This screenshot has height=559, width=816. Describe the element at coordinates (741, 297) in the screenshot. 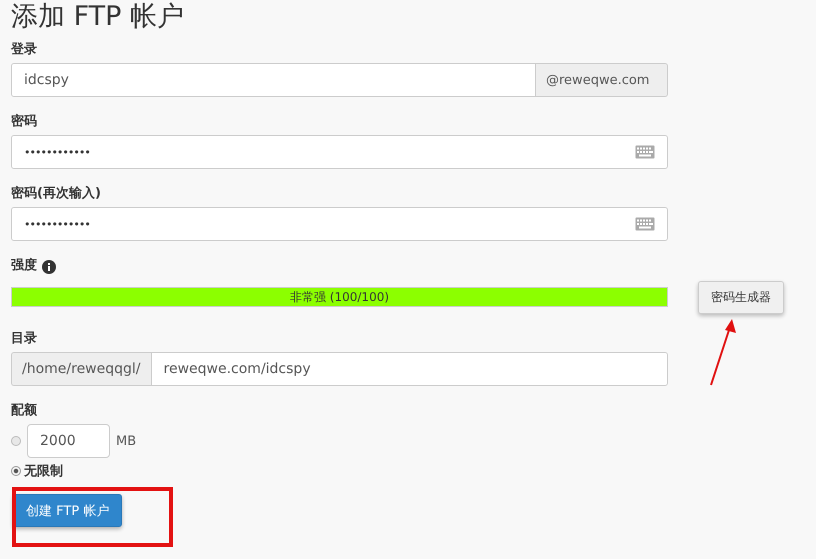

I see `password-generator-button: 密码生成器` at that location.